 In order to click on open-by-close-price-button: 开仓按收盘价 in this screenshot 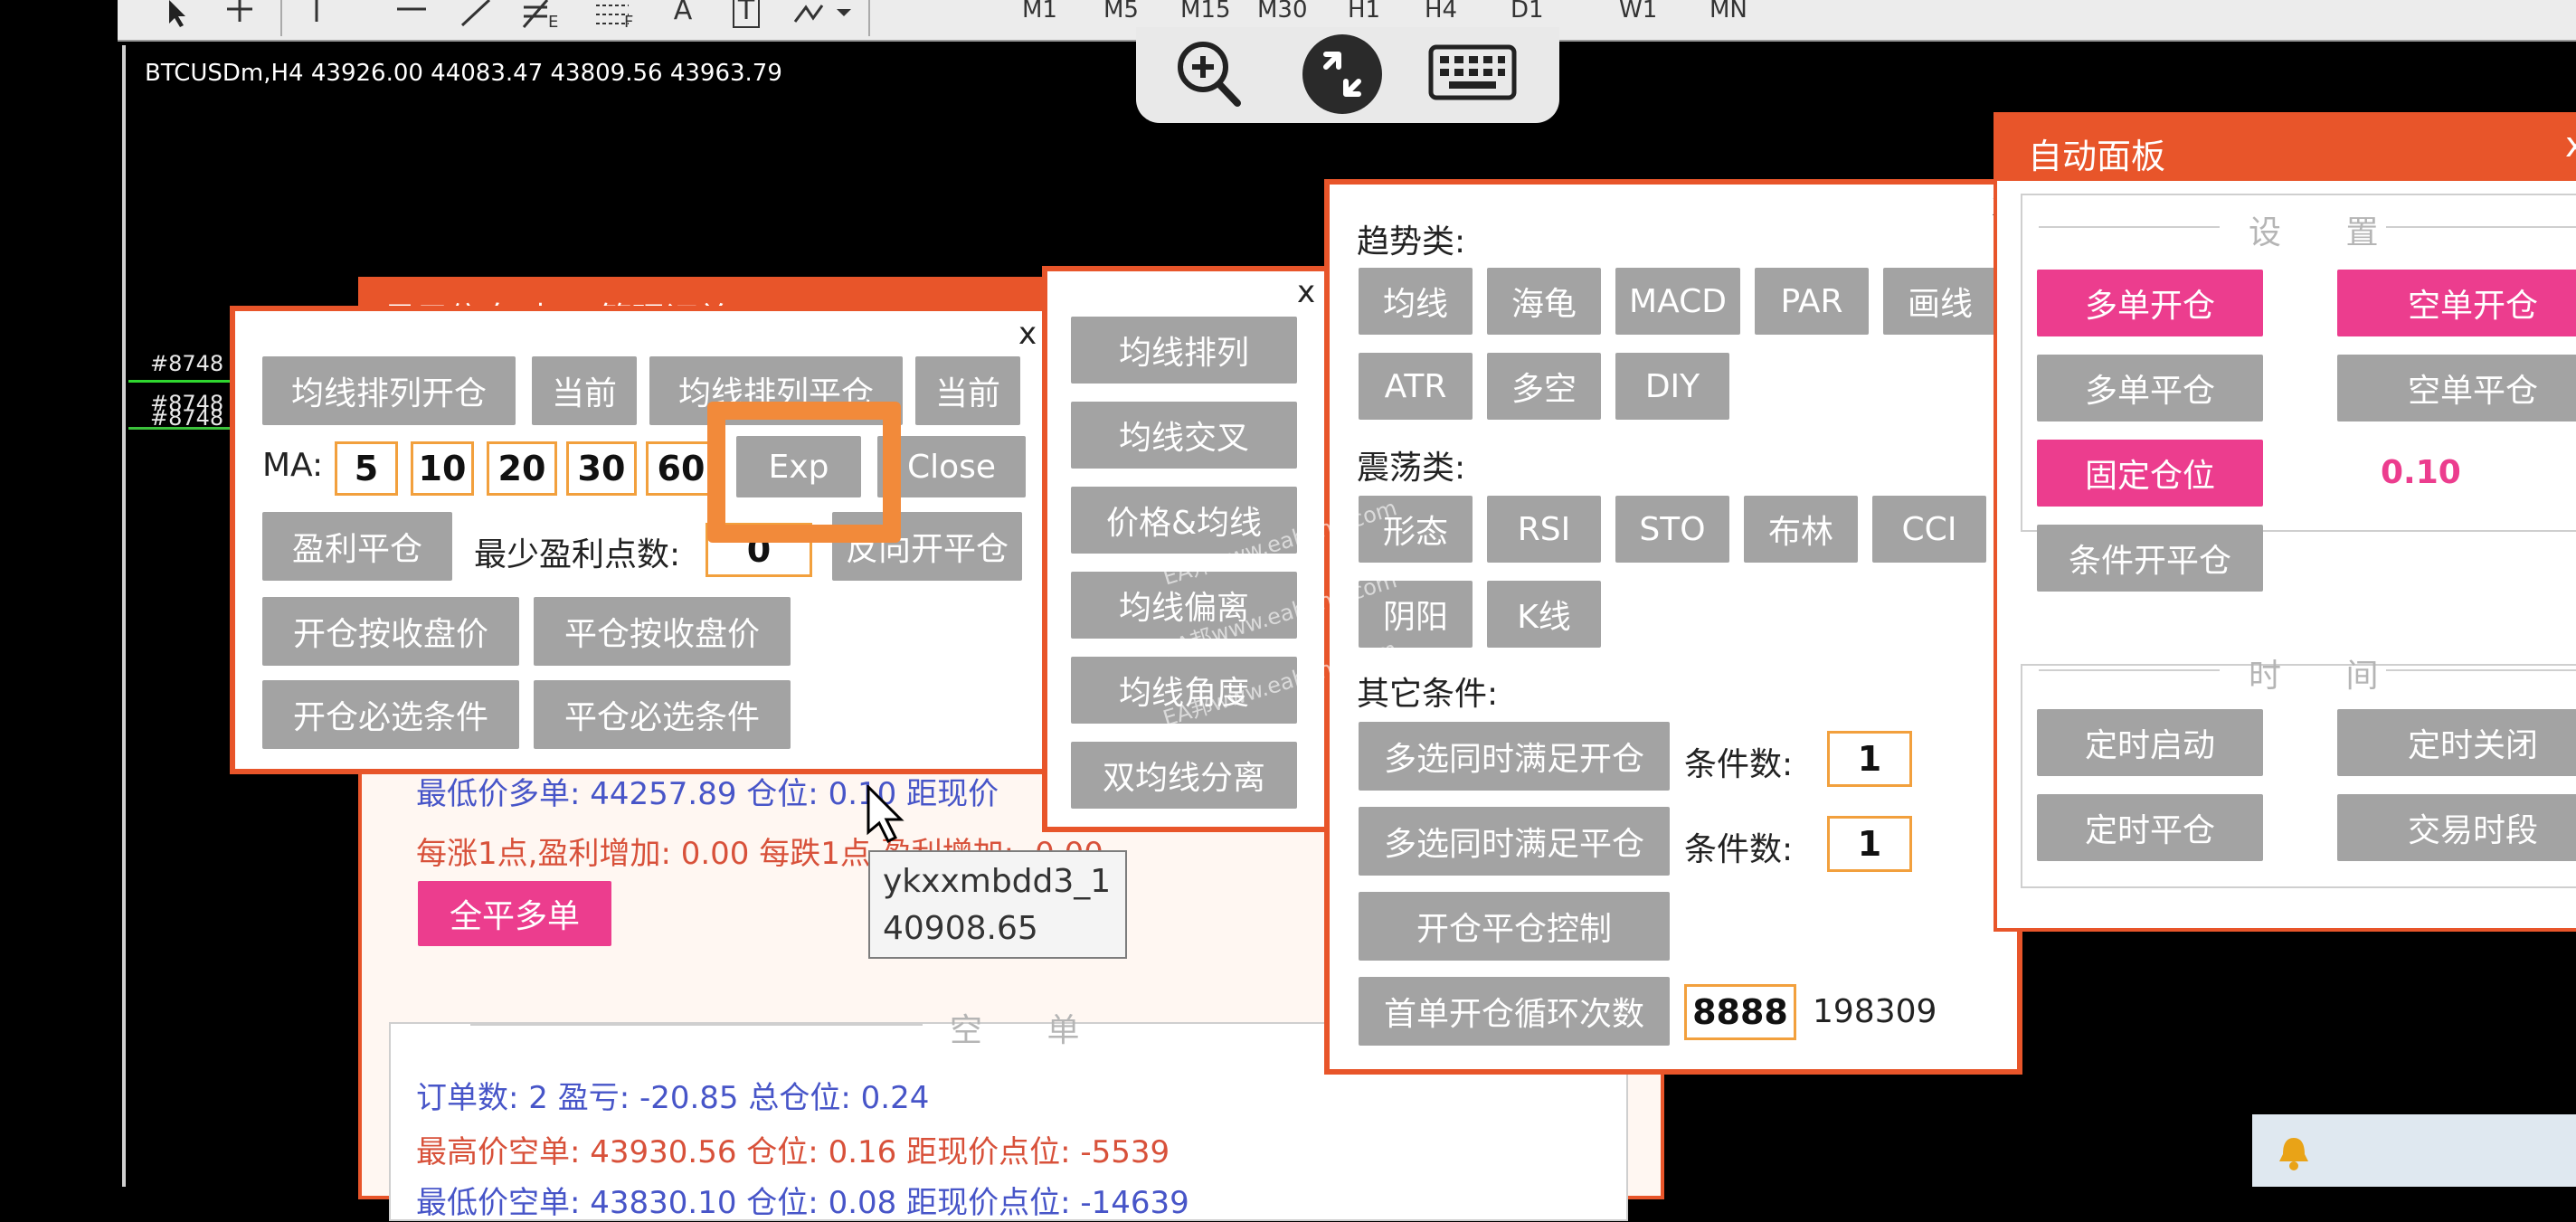, I will do `click(391, 631)`.